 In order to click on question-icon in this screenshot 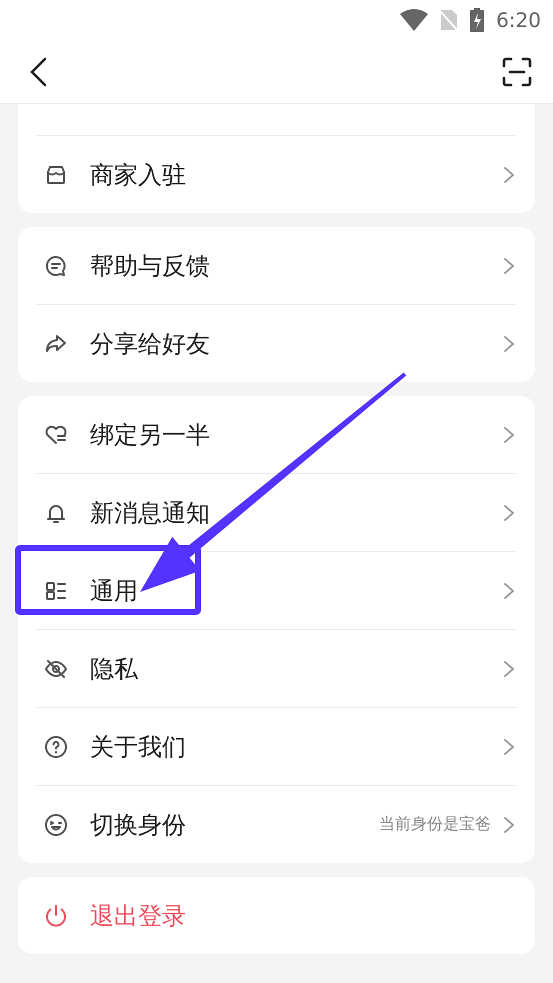, I will do `click(56, 746)`.